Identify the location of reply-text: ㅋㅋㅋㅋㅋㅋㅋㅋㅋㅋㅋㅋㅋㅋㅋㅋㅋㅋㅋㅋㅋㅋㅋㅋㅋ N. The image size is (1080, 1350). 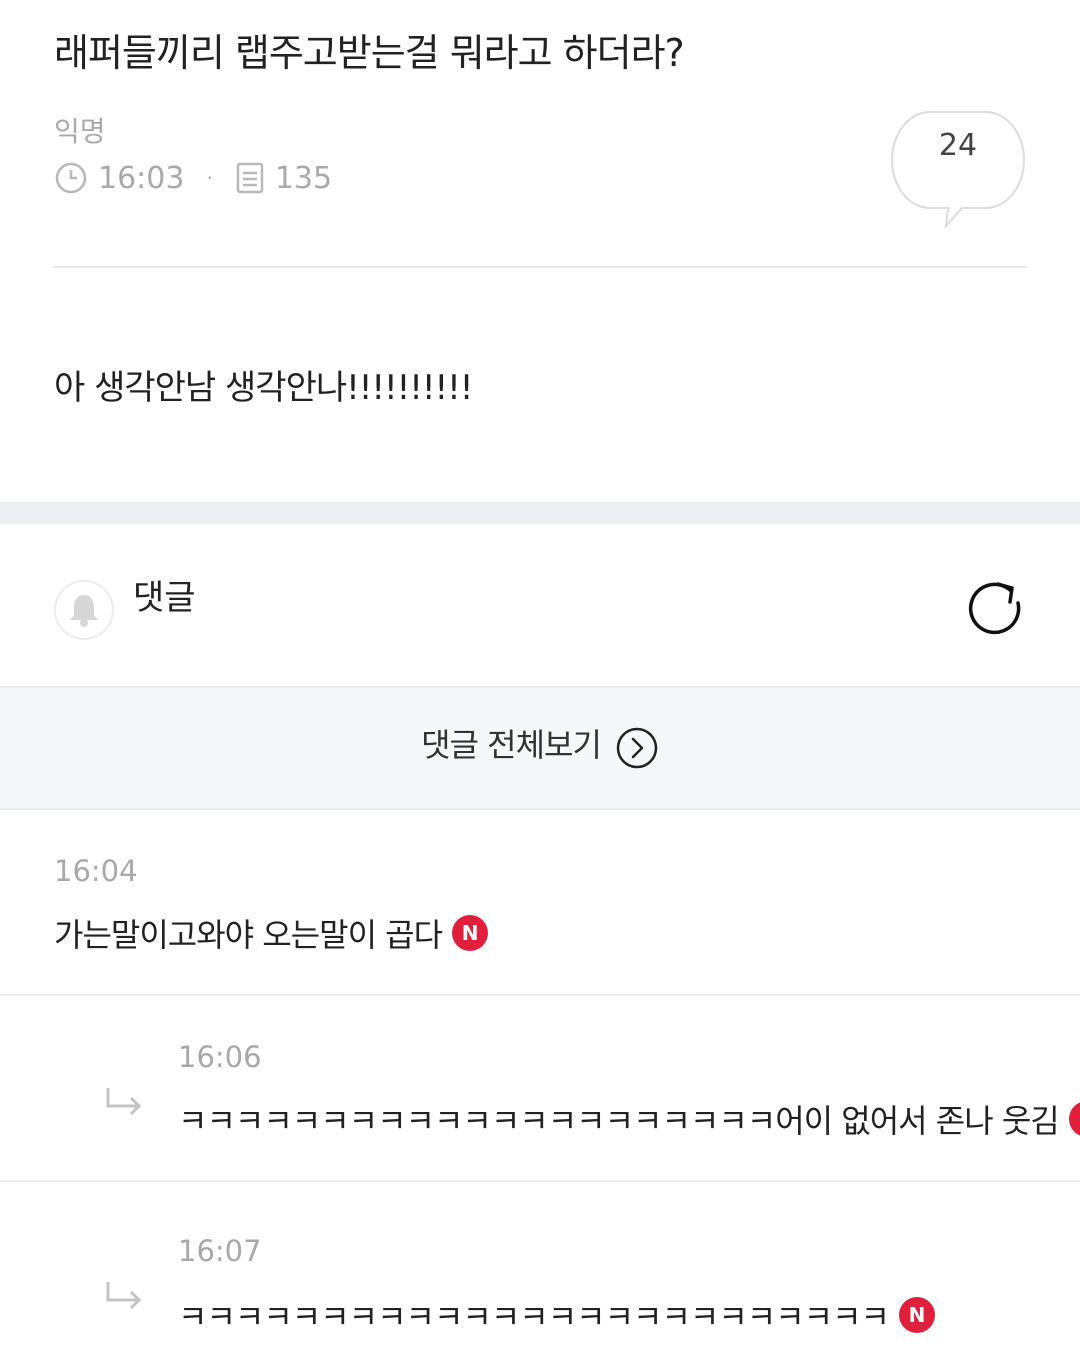
(557, 1315).